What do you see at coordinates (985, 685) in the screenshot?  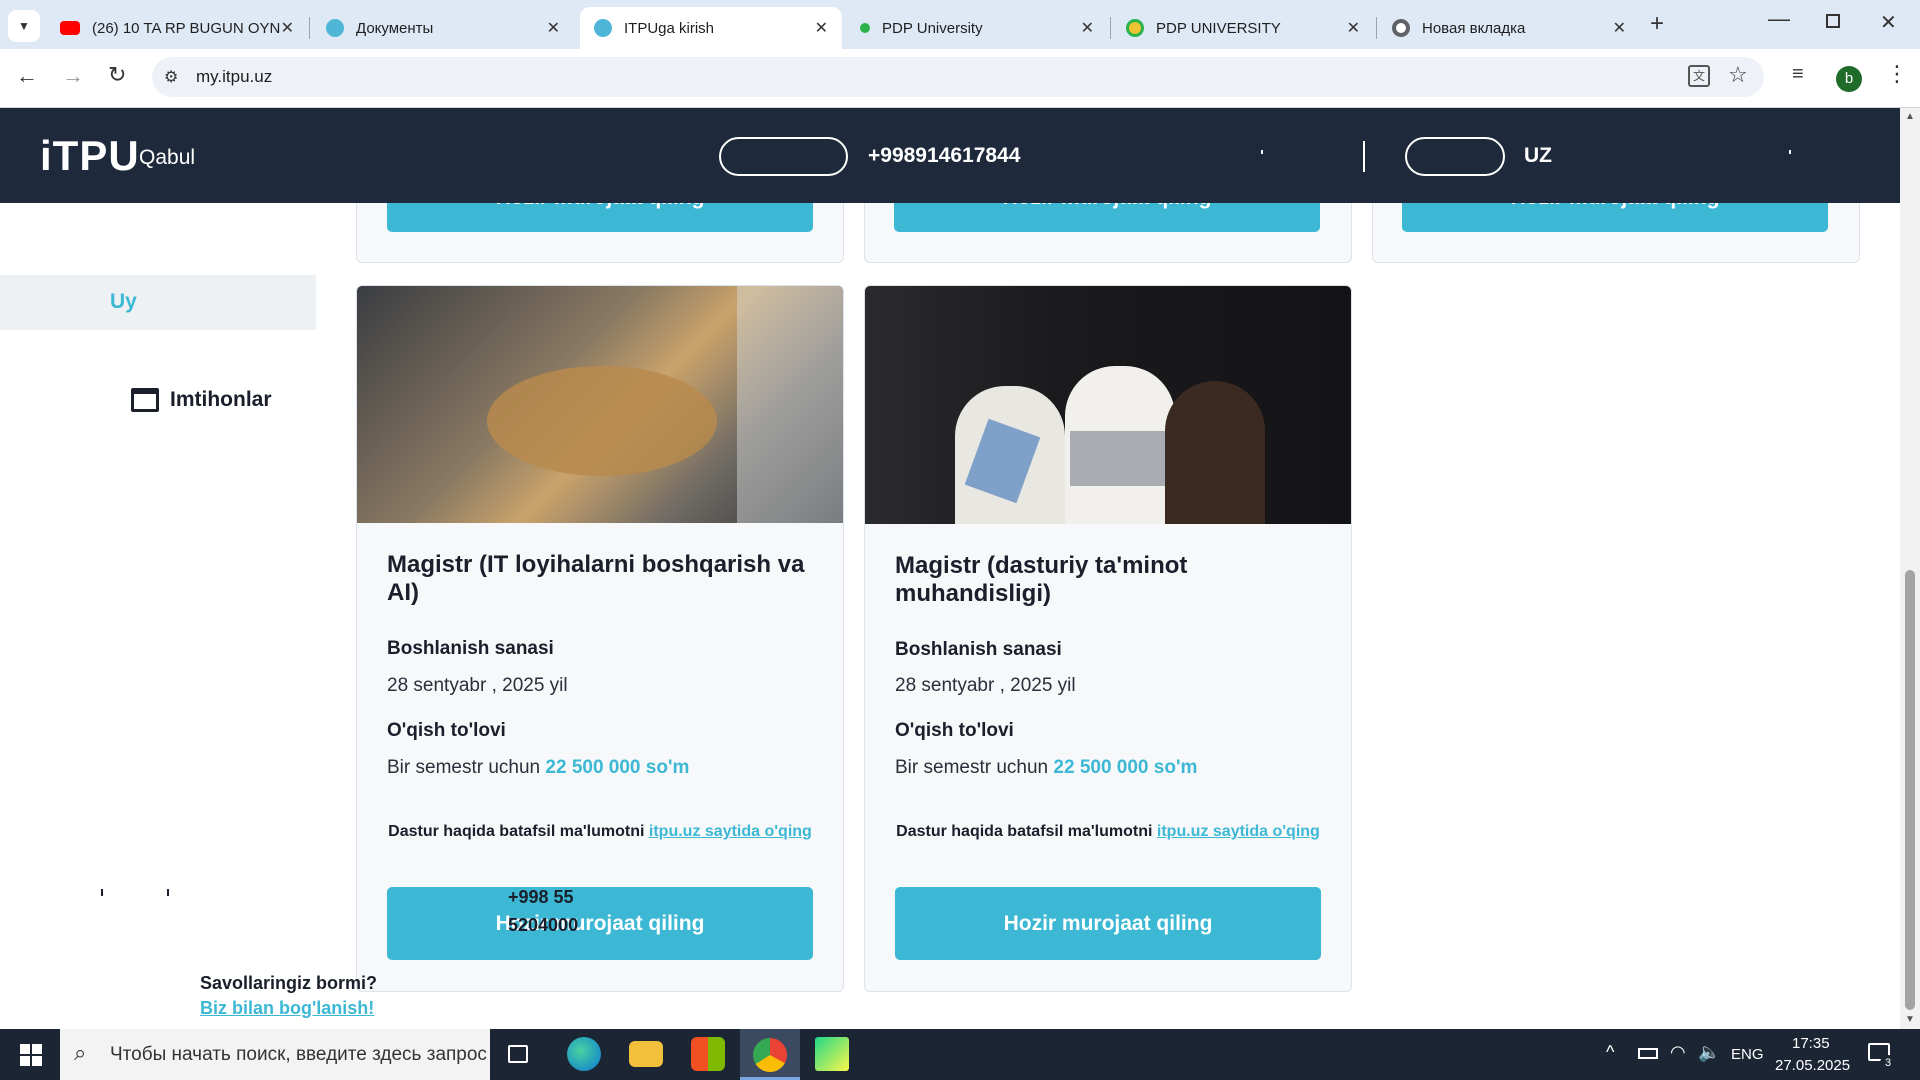 I see `start-date-value: 28 sentyabr , 2025 yil` at bounding box center [985, 685].